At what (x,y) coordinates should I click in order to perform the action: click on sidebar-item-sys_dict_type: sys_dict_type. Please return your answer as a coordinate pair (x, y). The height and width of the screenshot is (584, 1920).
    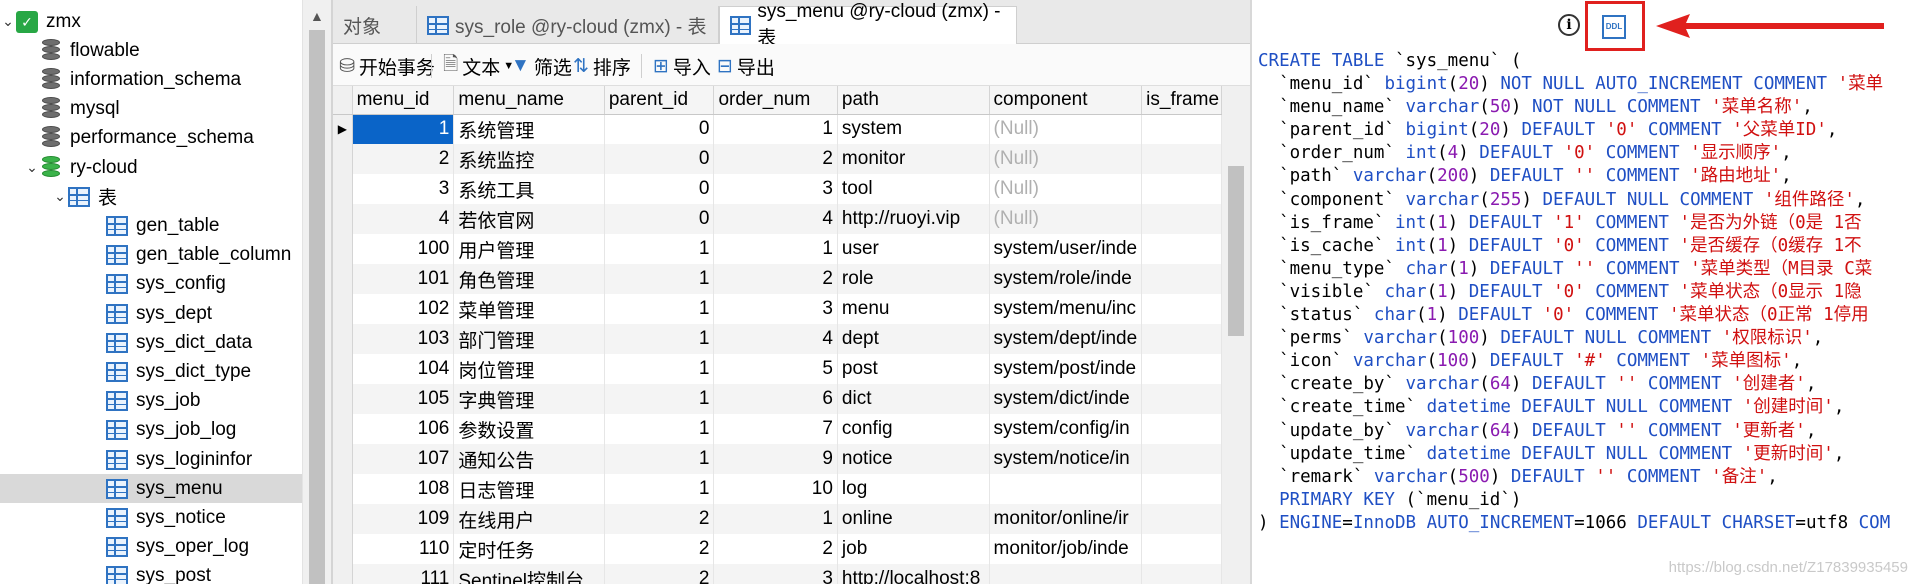
    Looking at the image, I should click on (151, 371).